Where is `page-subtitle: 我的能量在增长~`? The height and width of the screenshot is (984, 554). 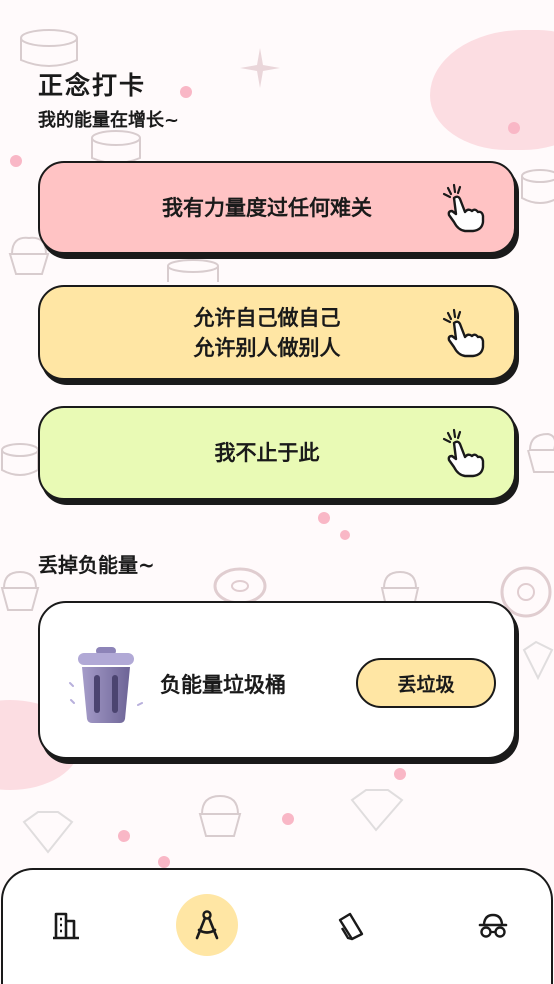 page-subtitle: 我的能量在增长~ is located at coordinates (109, 120).